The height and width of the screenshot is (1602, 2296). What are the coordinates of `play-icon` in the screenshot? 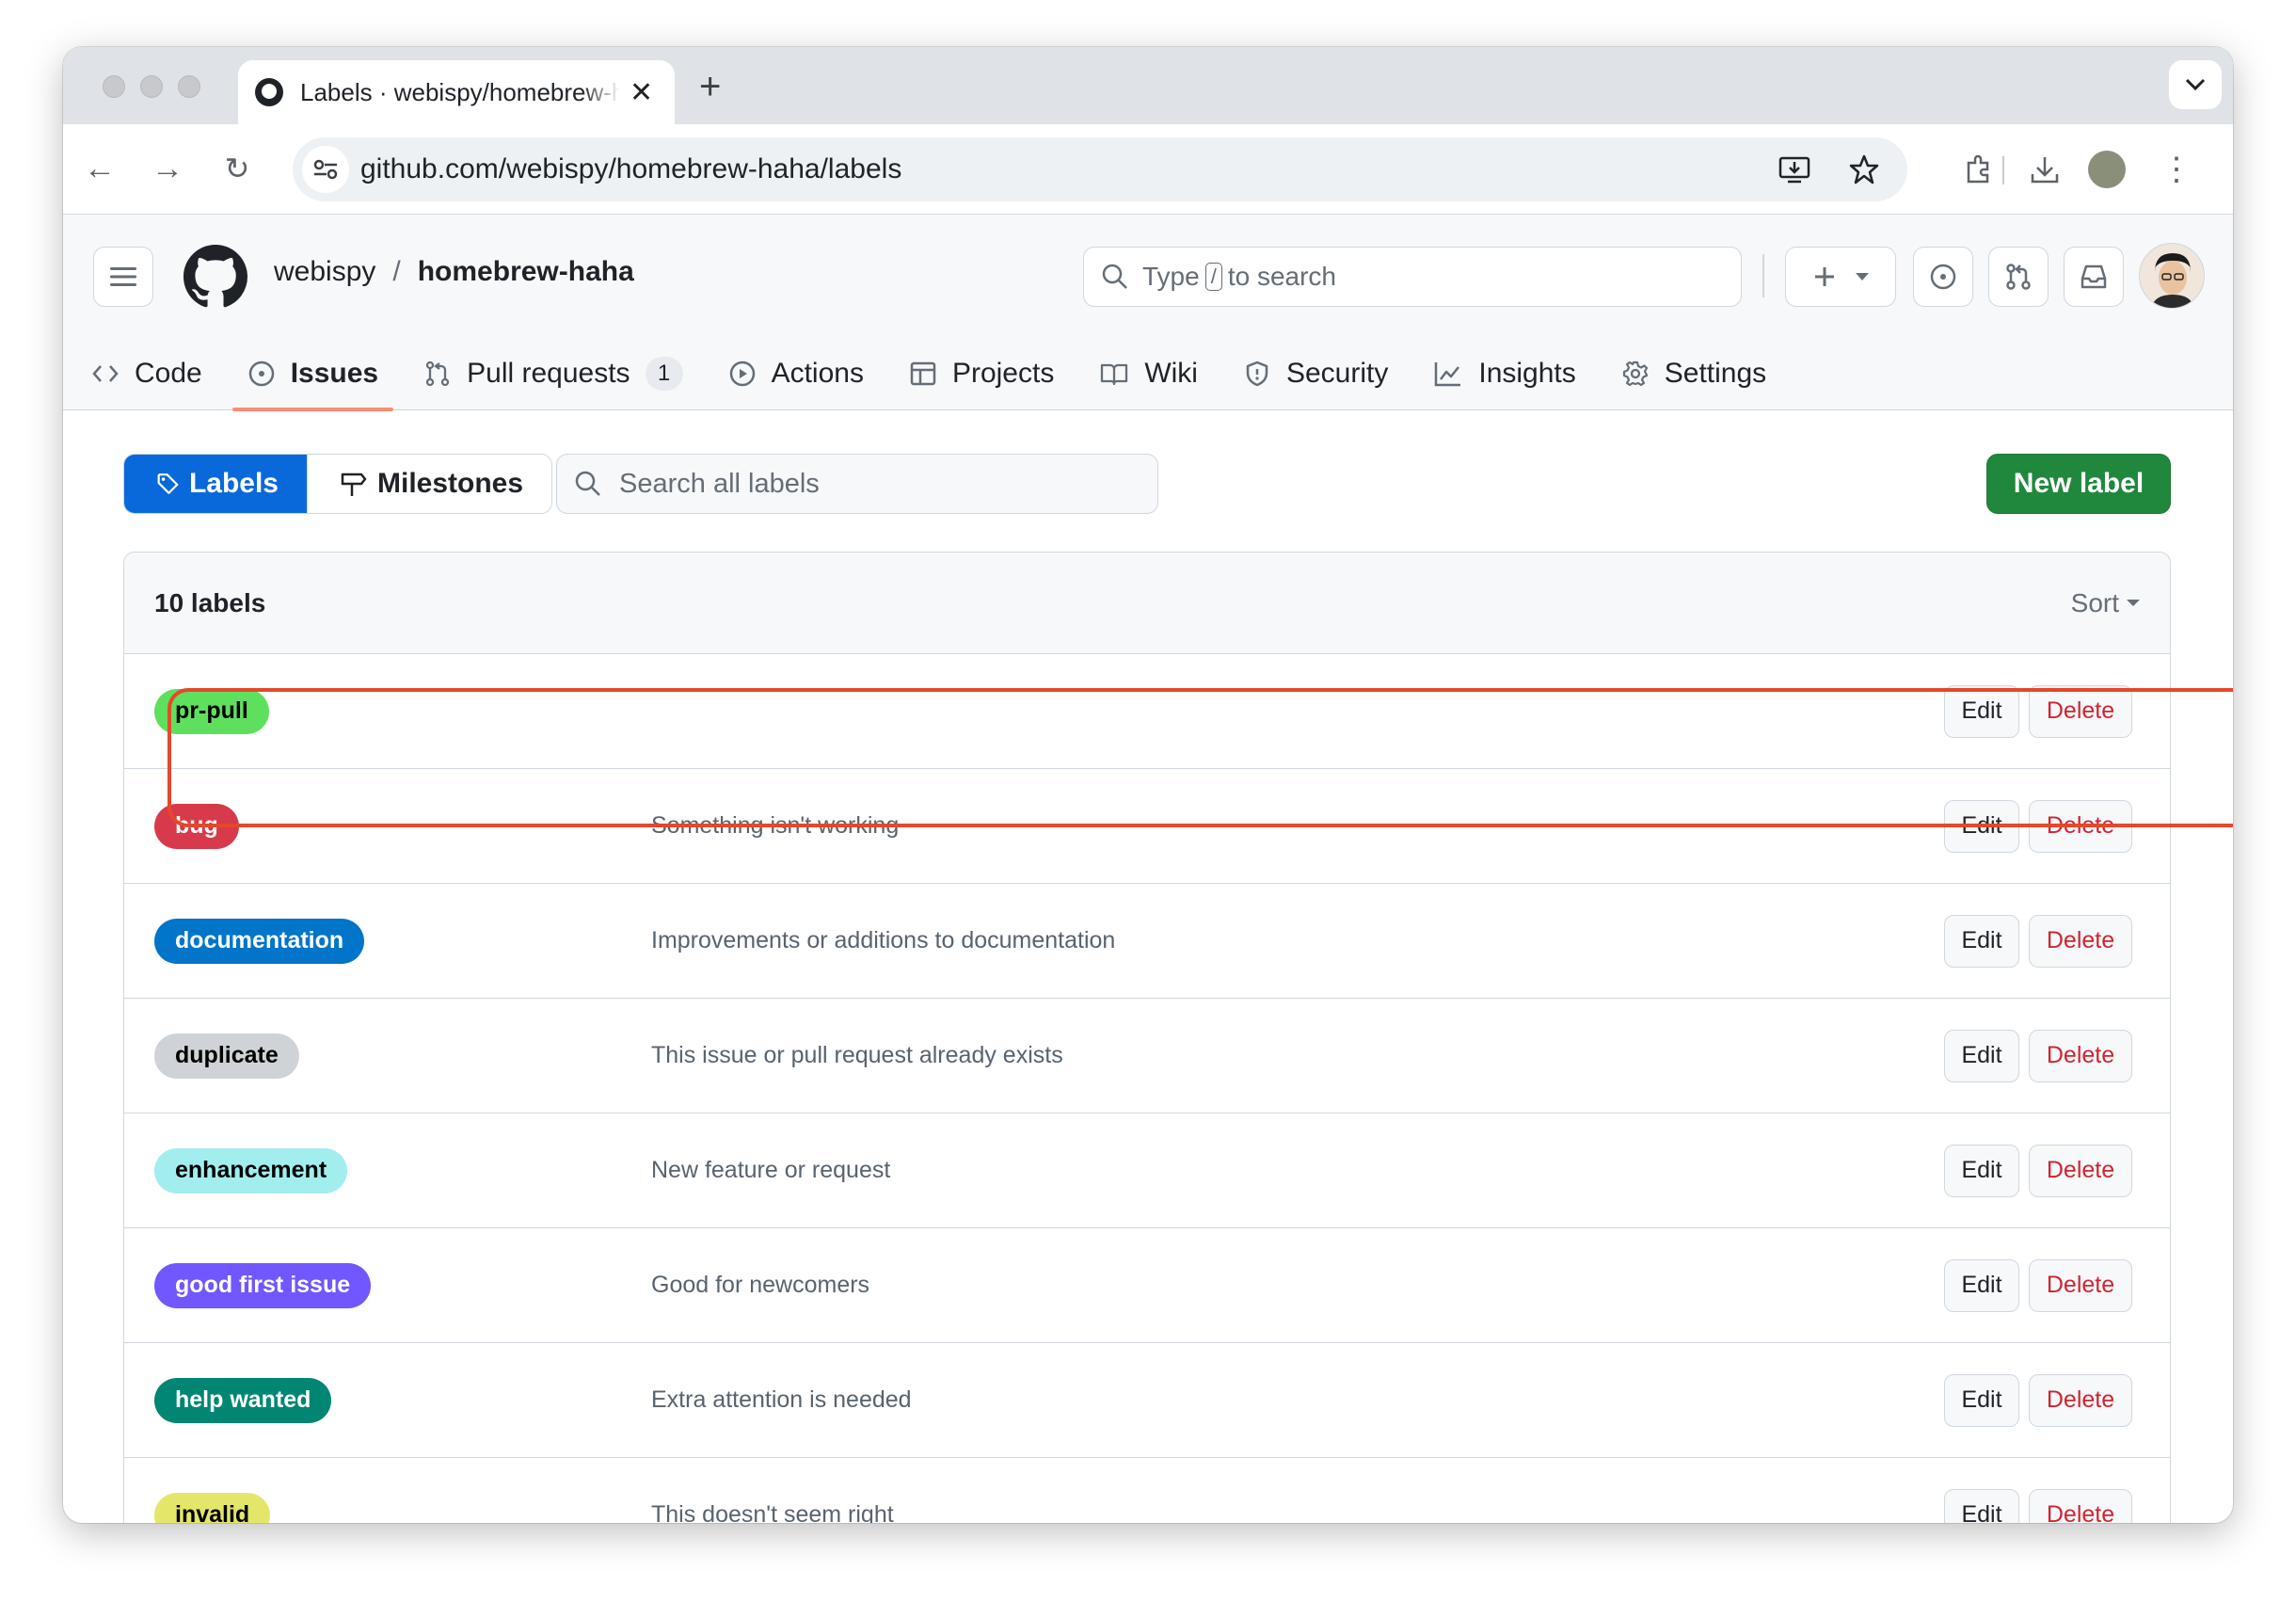 It's located at (742, 373).